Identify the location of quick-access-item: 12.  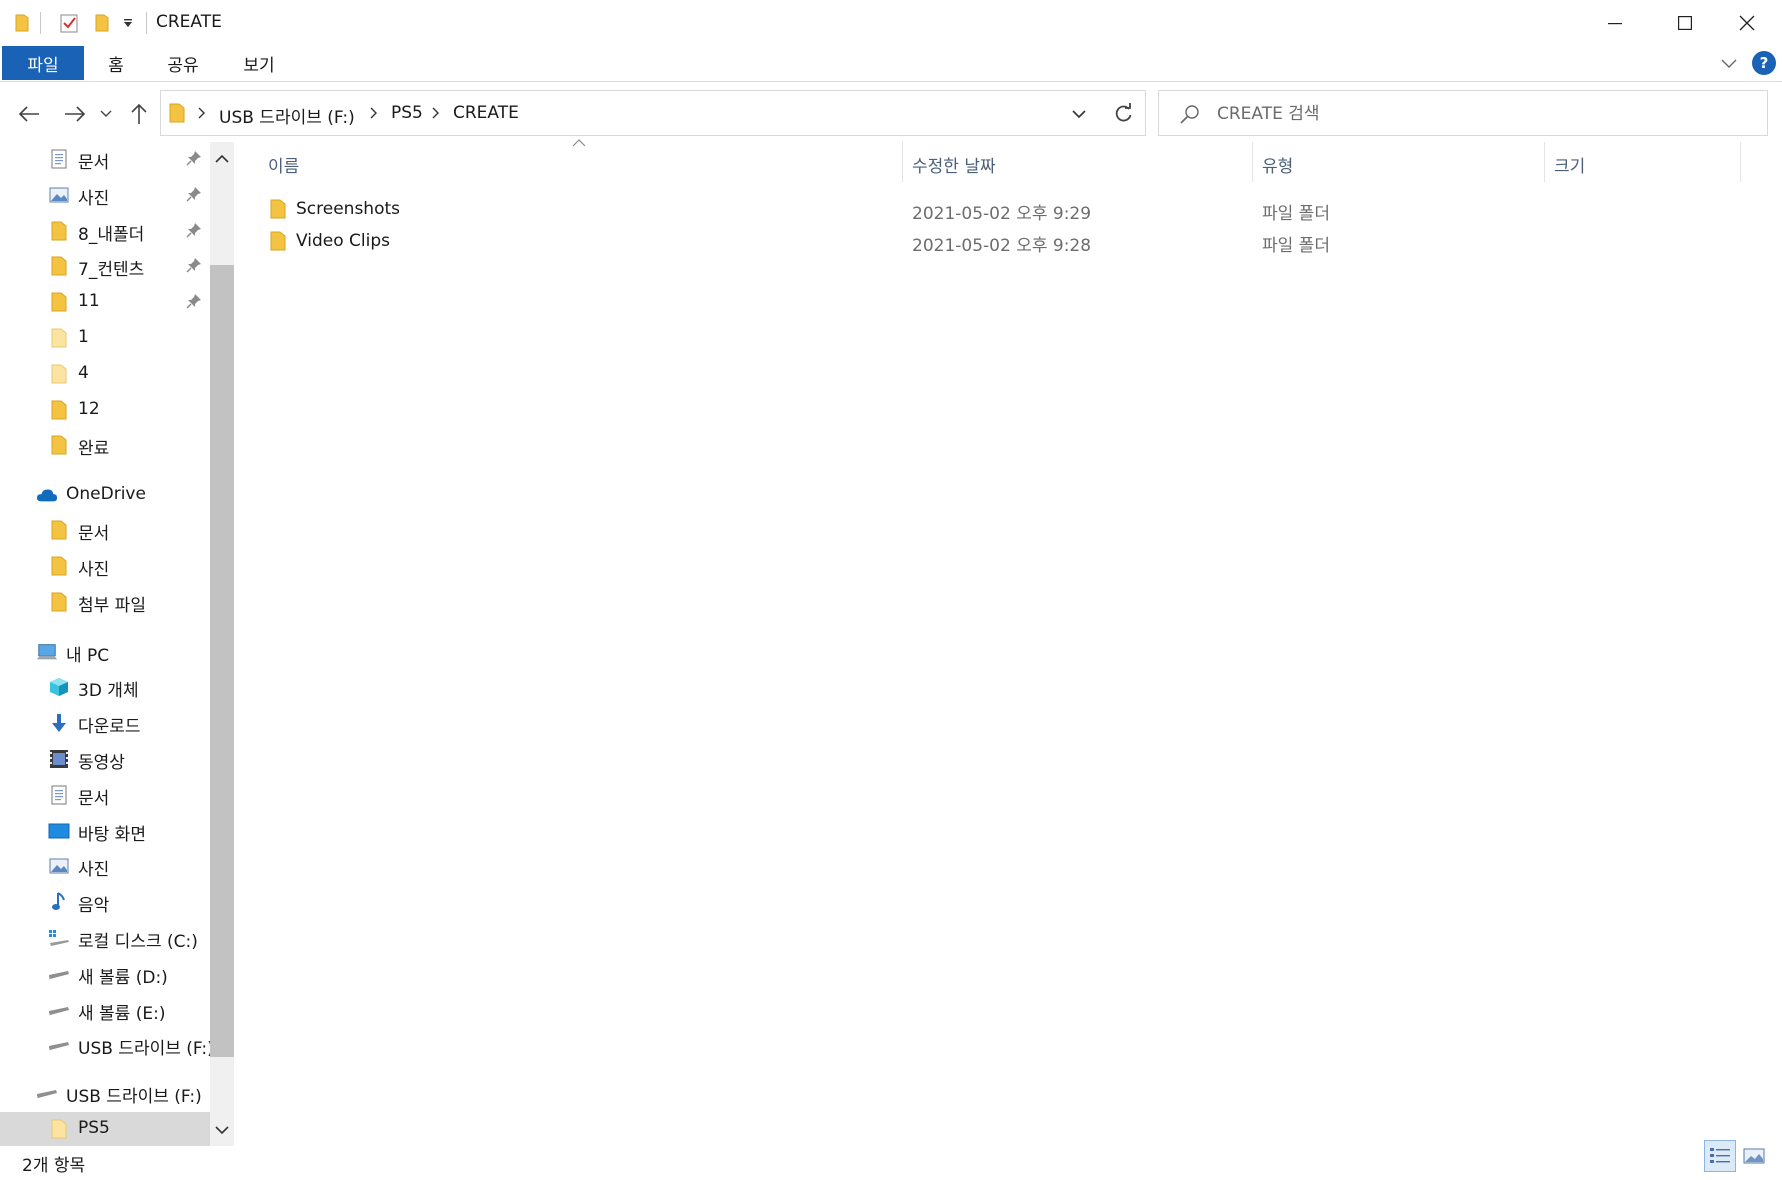
(105, 410).